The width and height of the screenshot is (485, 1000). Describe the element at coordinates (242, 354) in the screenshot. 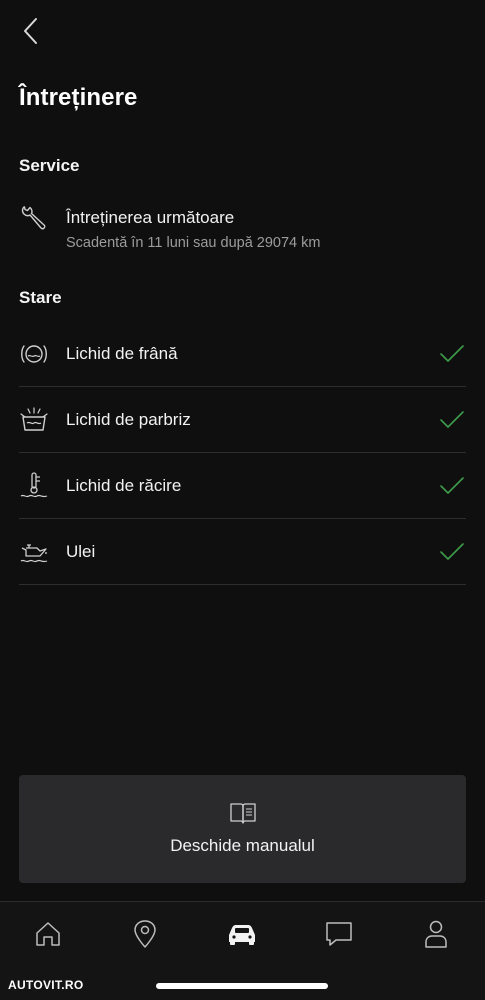

I see `status-item-brake-fluid: Lichid de frână` at that location.